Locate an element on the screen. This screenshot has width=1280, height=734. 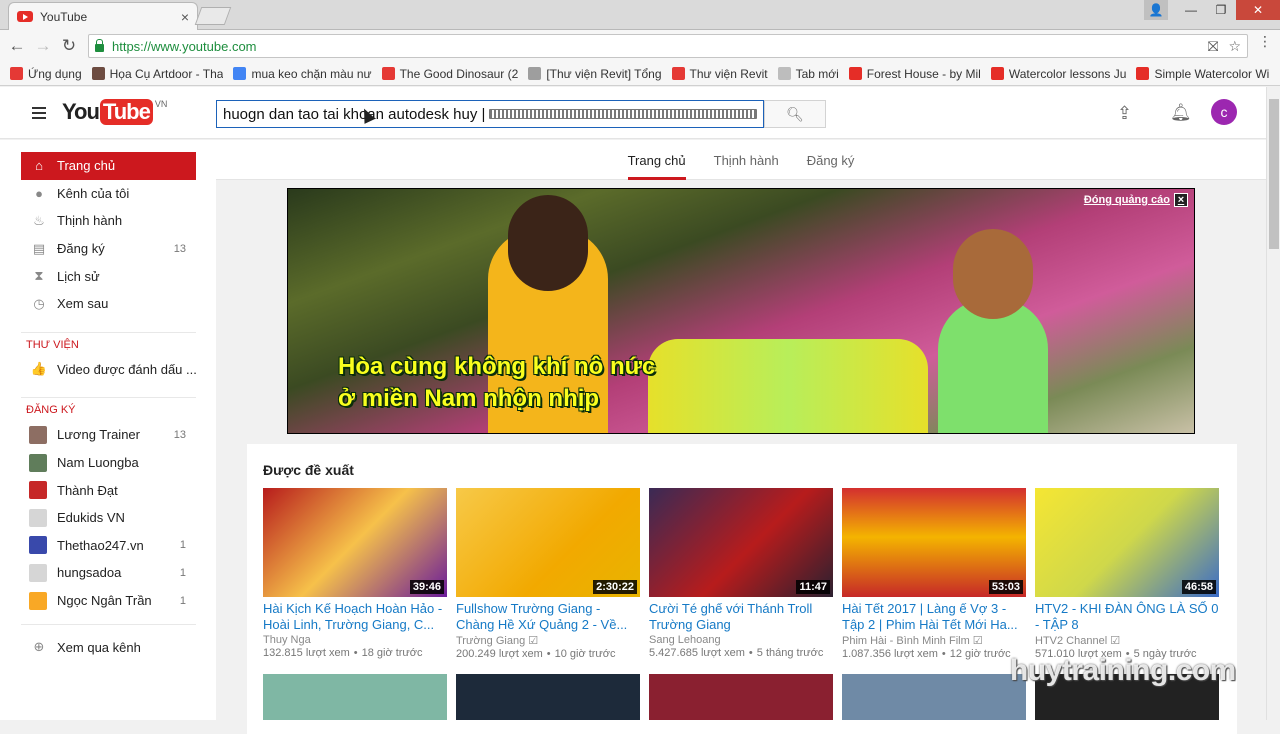
bookmark-item: Tab mới is located at coordinates (808, 74).